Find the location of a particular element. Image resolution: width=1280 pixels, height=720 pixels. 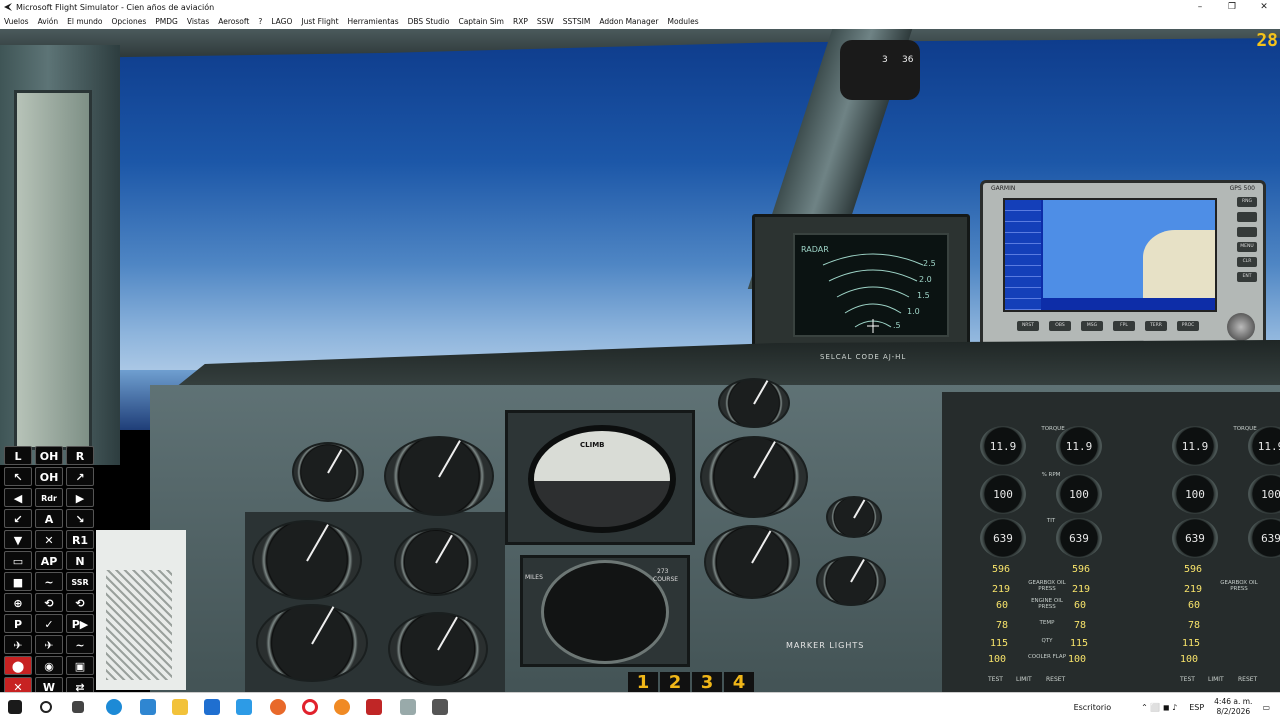

vsi-right-gauge is located at coordinates (752, 562).